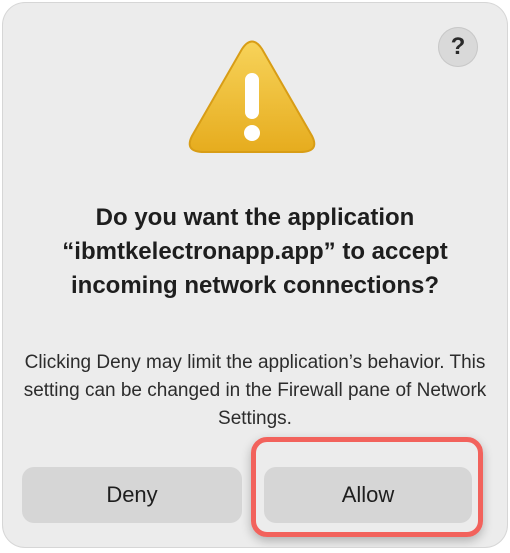  I want to click on allow-button-label: Allow, so click(368, 494).